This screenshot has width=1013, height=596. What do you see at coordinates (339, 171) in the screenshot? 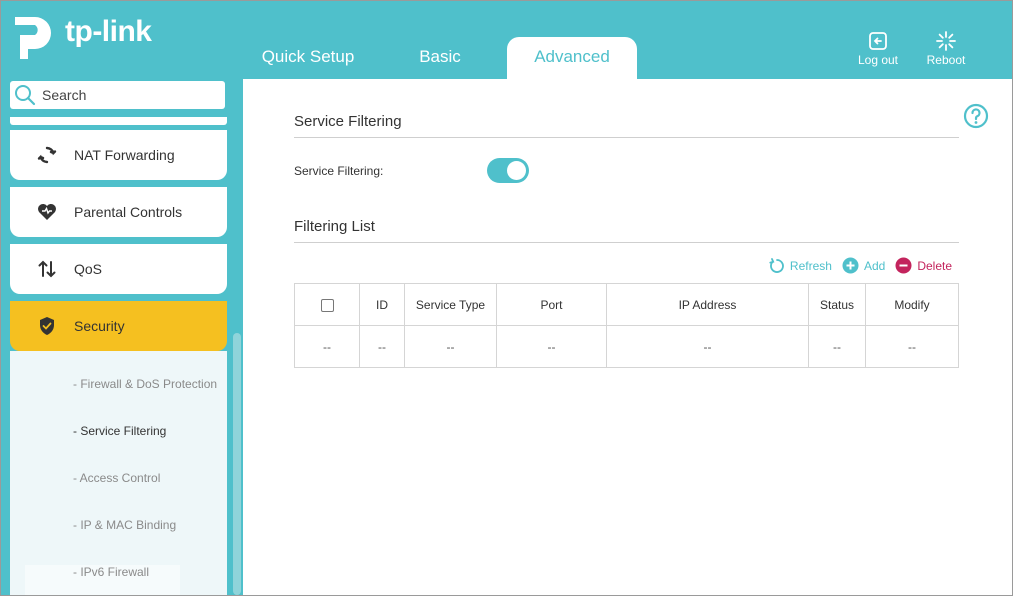
I see `service-filtering-label: Service Filtering:` at bounding box center [339, 171].